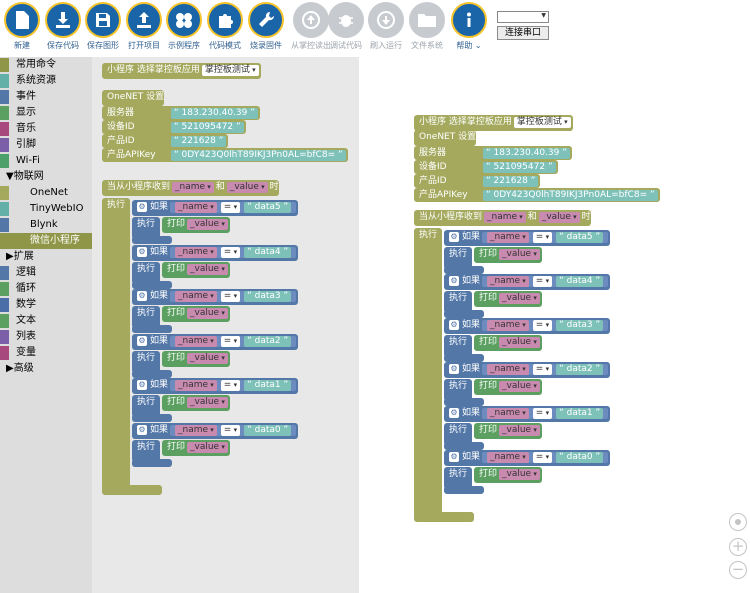 The image size is (750, 593). What do you see at coordinates (523, 17) in the screenshot?
I see `serial-port-select` at bounding box center [523, 17].